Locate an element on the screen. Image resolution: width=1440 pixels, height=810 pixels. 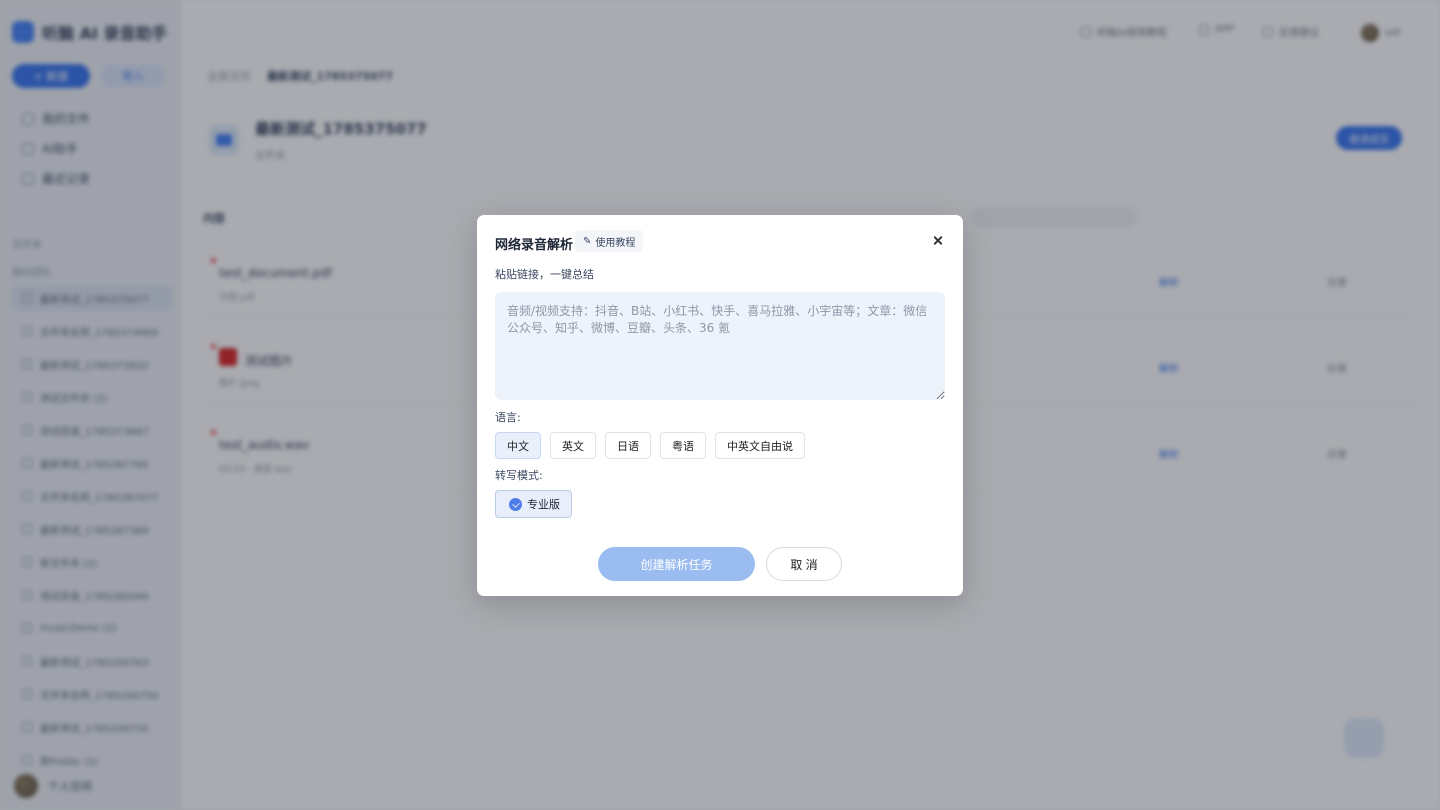
cancel-button: 取 消 is located at coordinates (804, 564).